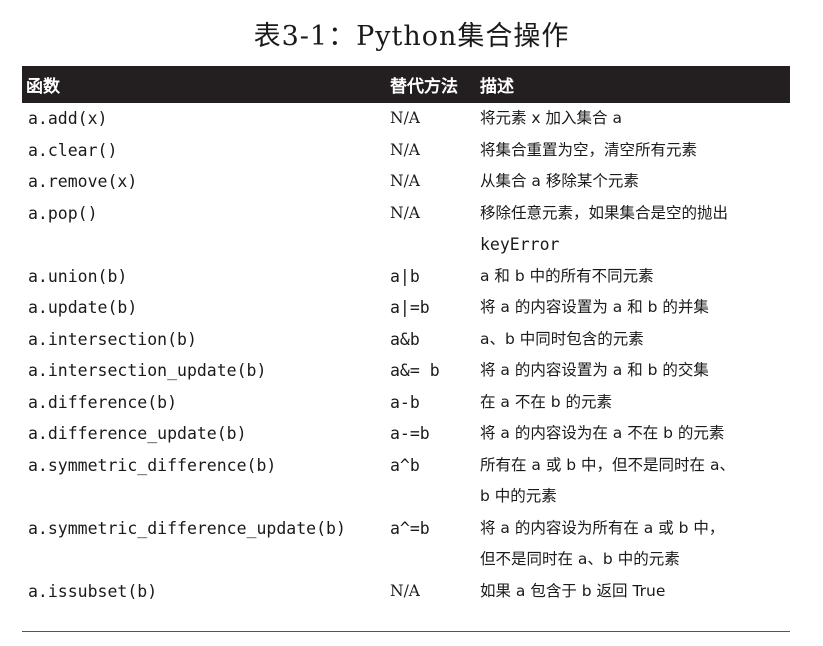 Image resolution: width=823 pixels, height=646 pixels. What do you see at coordinates (83, 181) in the screenshot?
I see `function-cell: a.remove(x)` at bounding box center [83, 181].